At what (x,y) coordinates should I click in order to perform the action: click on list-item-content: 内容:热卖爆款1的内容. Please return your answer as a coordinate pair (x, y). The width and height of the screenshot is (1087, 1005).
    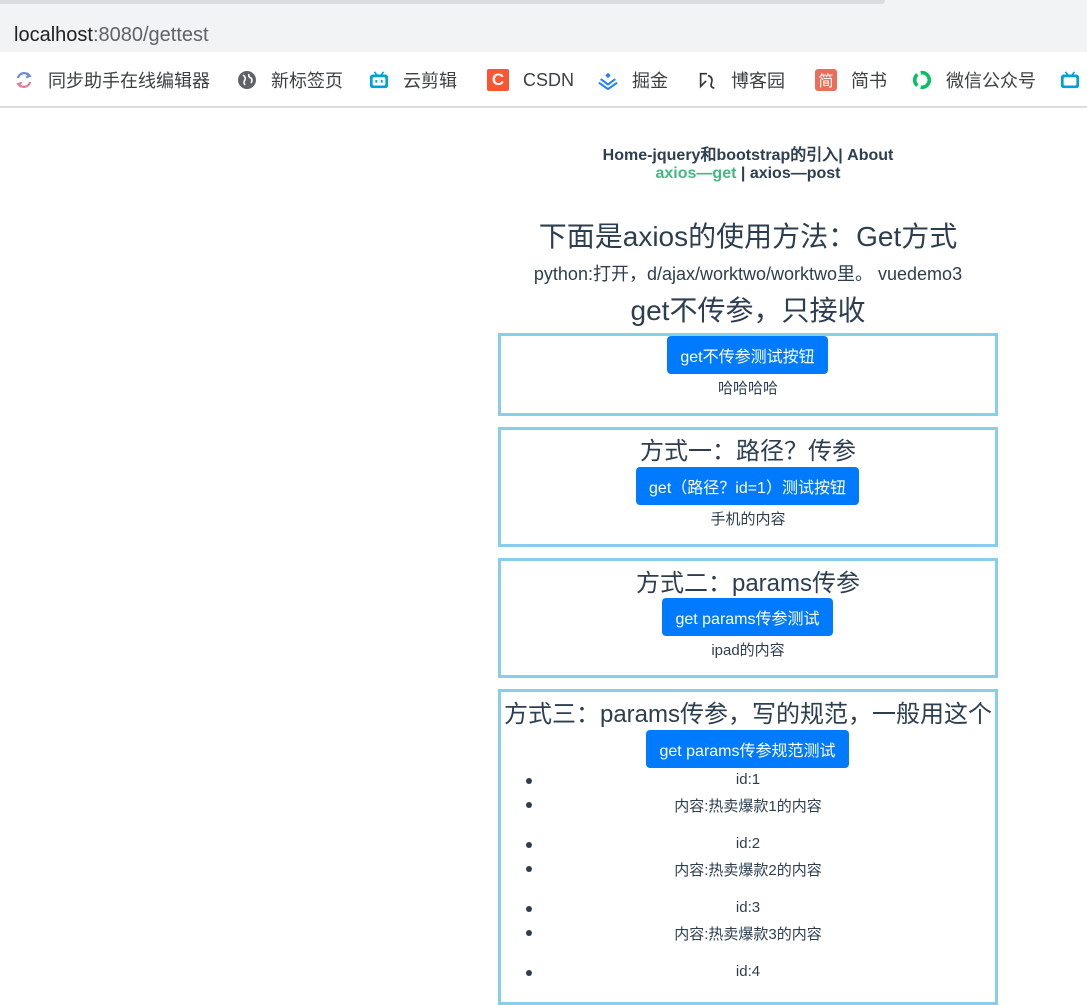
    Looking at the image, I should click on (748, 806).